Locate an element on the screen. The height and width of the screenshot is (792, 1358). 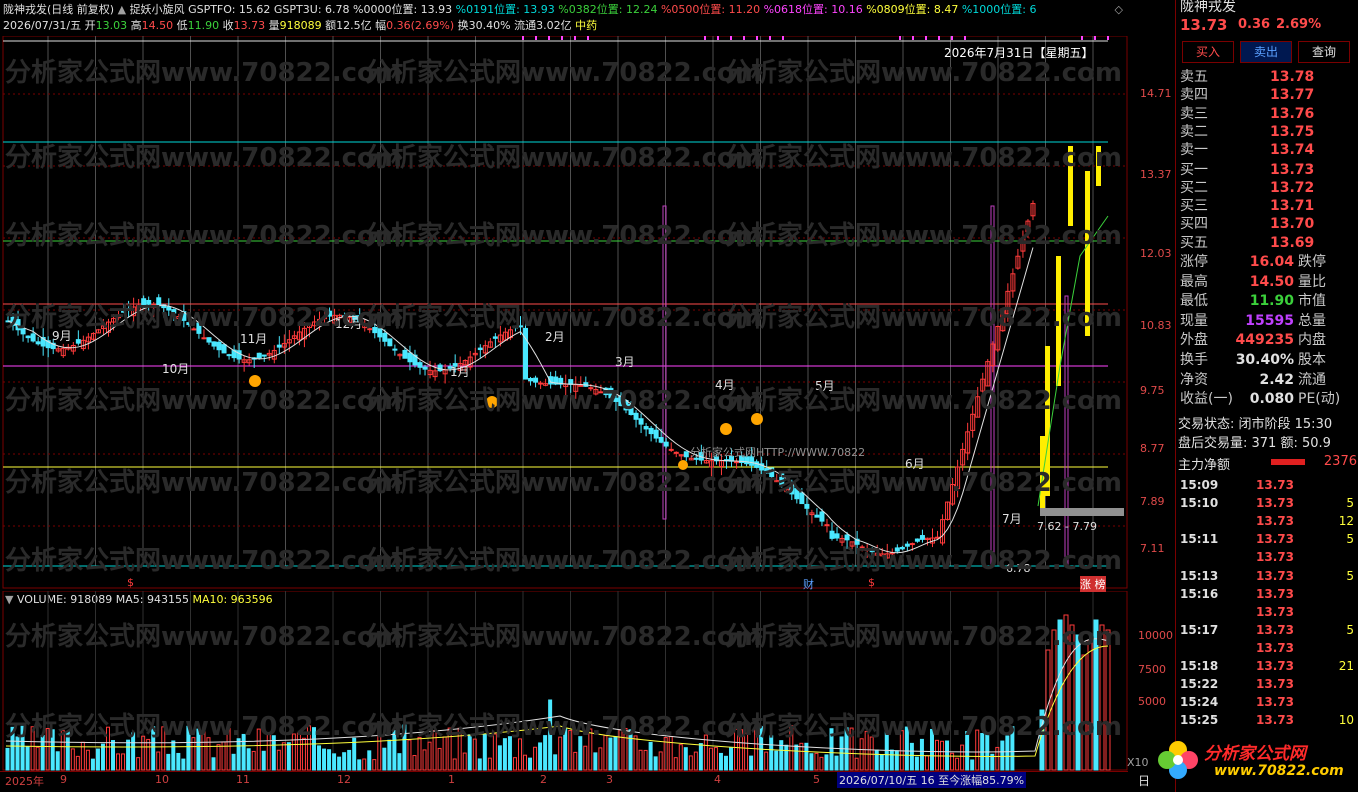
orderbook-row: 买三 13.71 is located at coordinates (1268, 206).